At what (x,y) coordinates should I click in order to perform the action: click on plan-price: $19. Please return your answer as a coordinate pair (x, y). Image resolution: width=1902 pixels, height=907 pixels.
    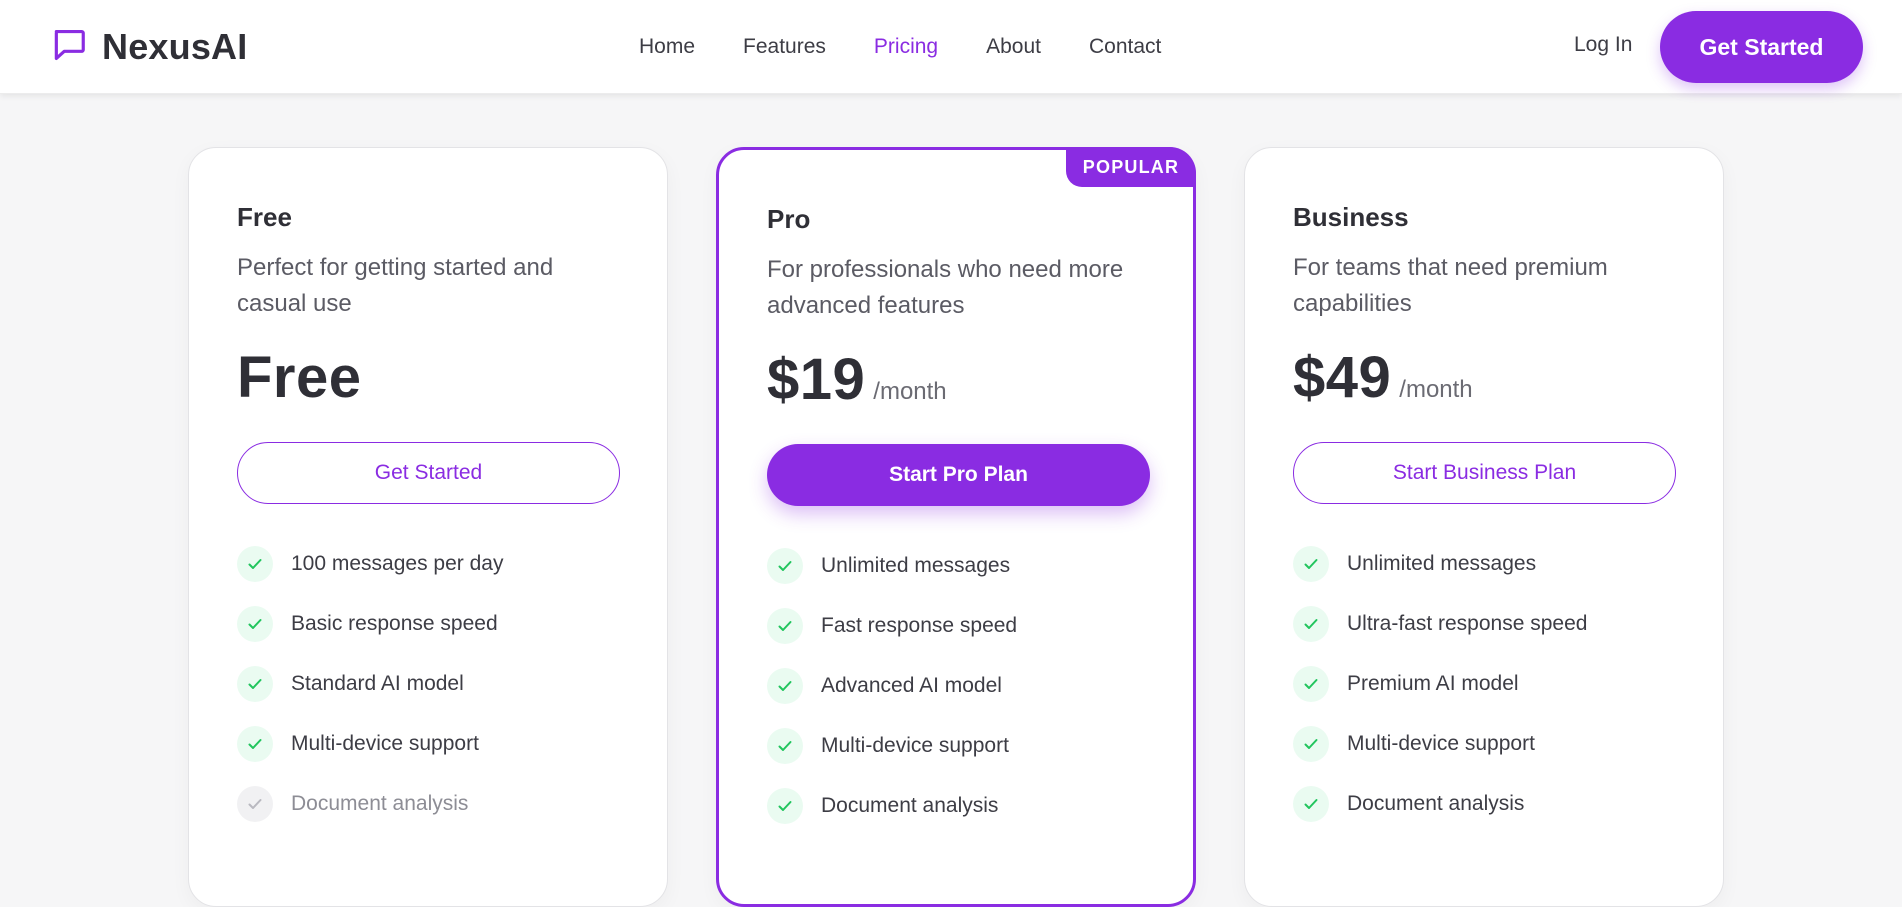
    Looking at the image, I should click on (816, 379).